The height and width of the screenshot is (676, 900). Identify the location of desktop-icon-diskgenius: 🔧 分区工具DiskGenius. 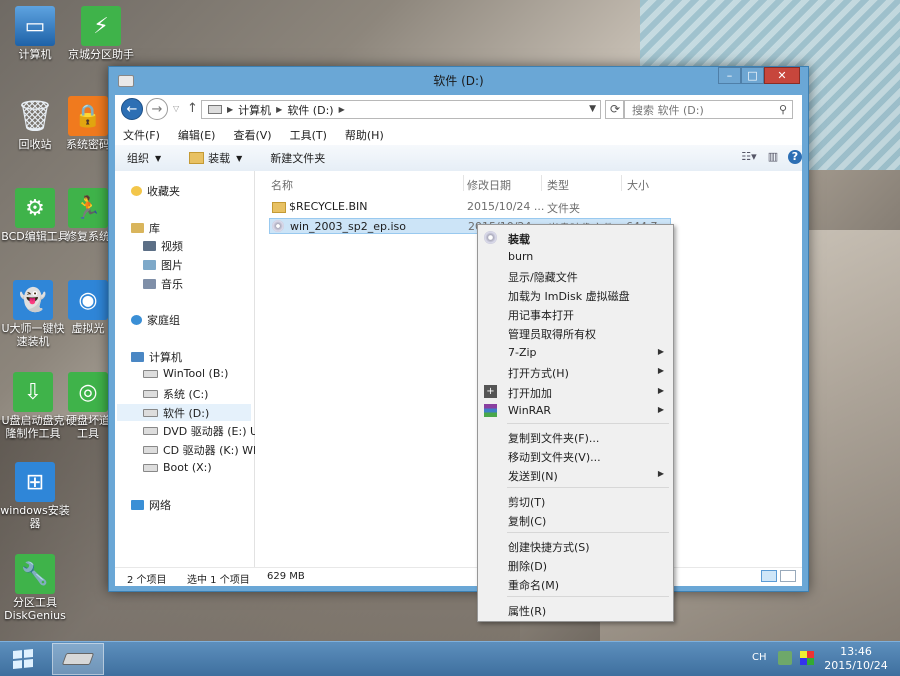
(35, 588).